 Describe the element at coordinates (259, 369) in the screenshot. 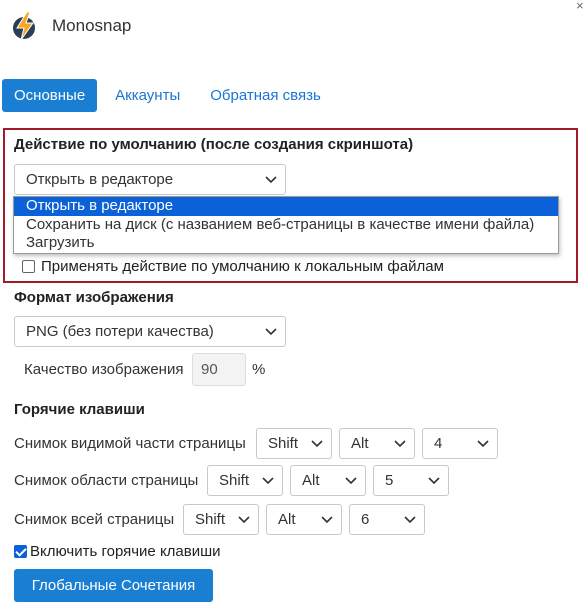

I see `image-quality-unit: %` at that location.